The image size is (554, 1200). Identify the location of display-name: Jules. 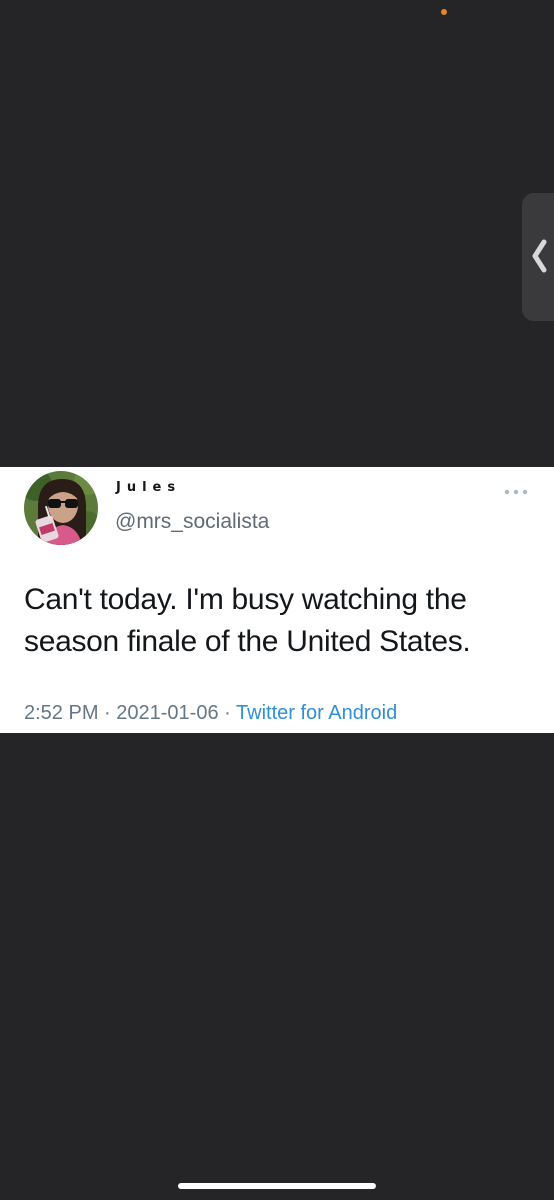
(148, 487).